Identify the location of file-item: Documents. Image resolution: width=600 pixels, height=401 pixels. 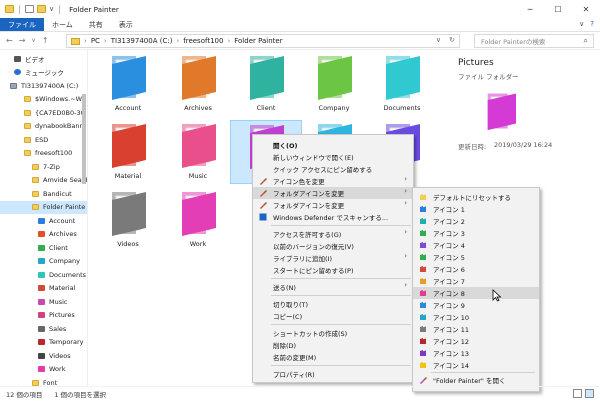
(402, 84).